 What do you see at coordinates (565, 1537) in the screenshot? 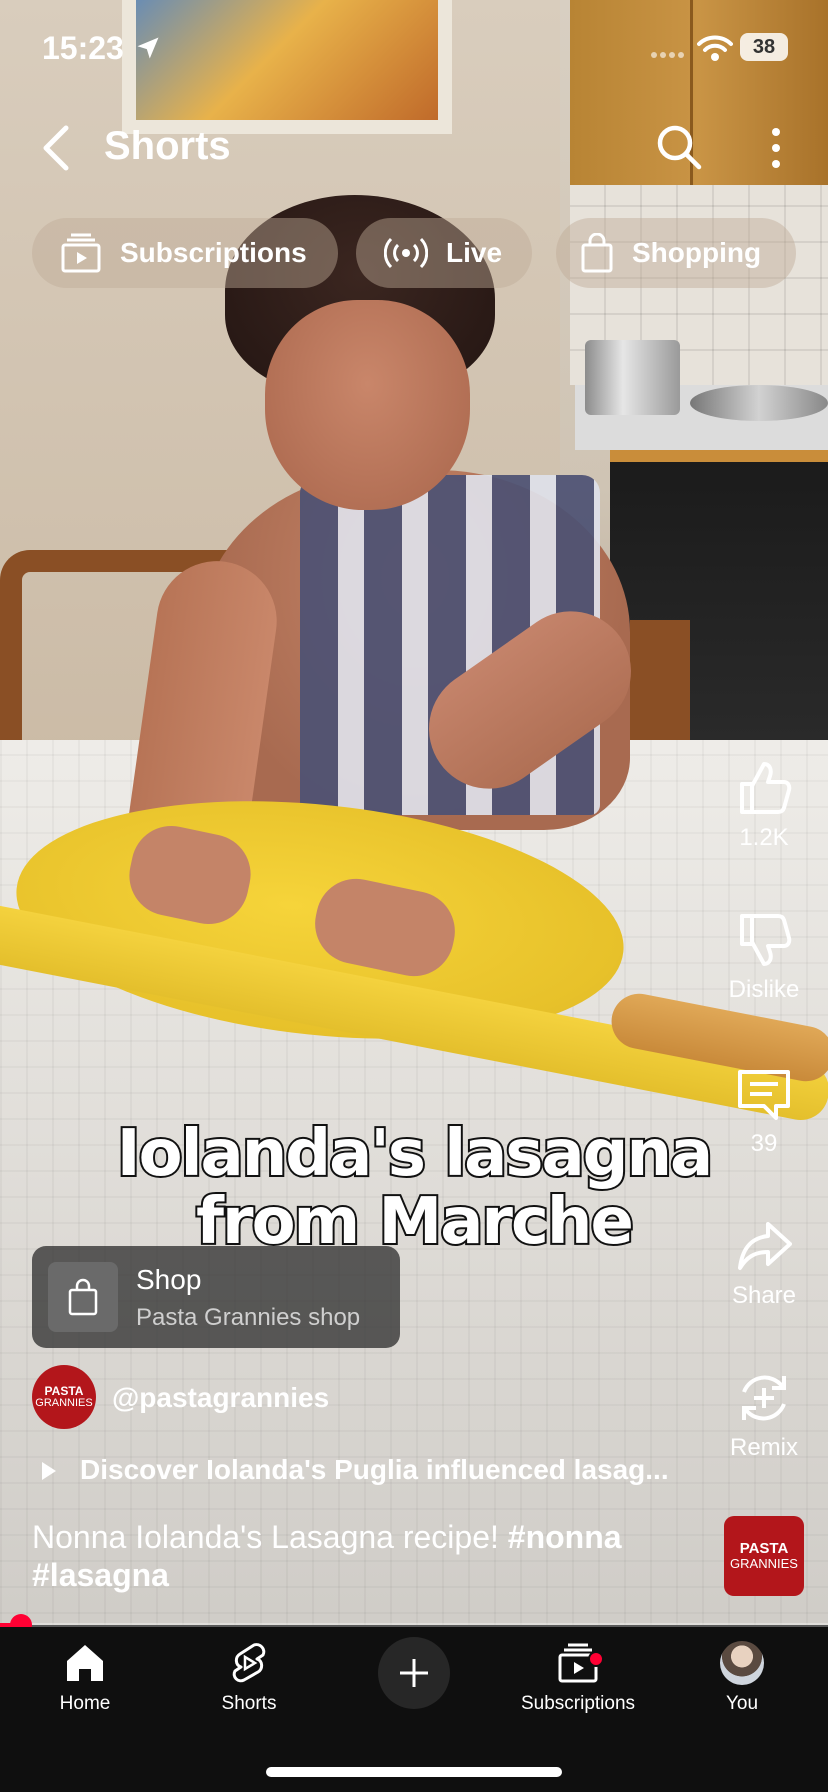
I see `hashtag-link: #nonna` at bounding box center [565, 1537].